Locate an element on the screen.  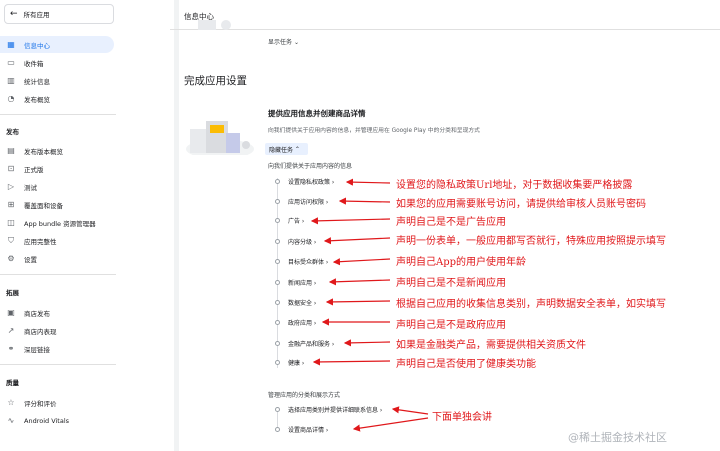
task-label: 政府应用 › is located at coordinates (302, 323).